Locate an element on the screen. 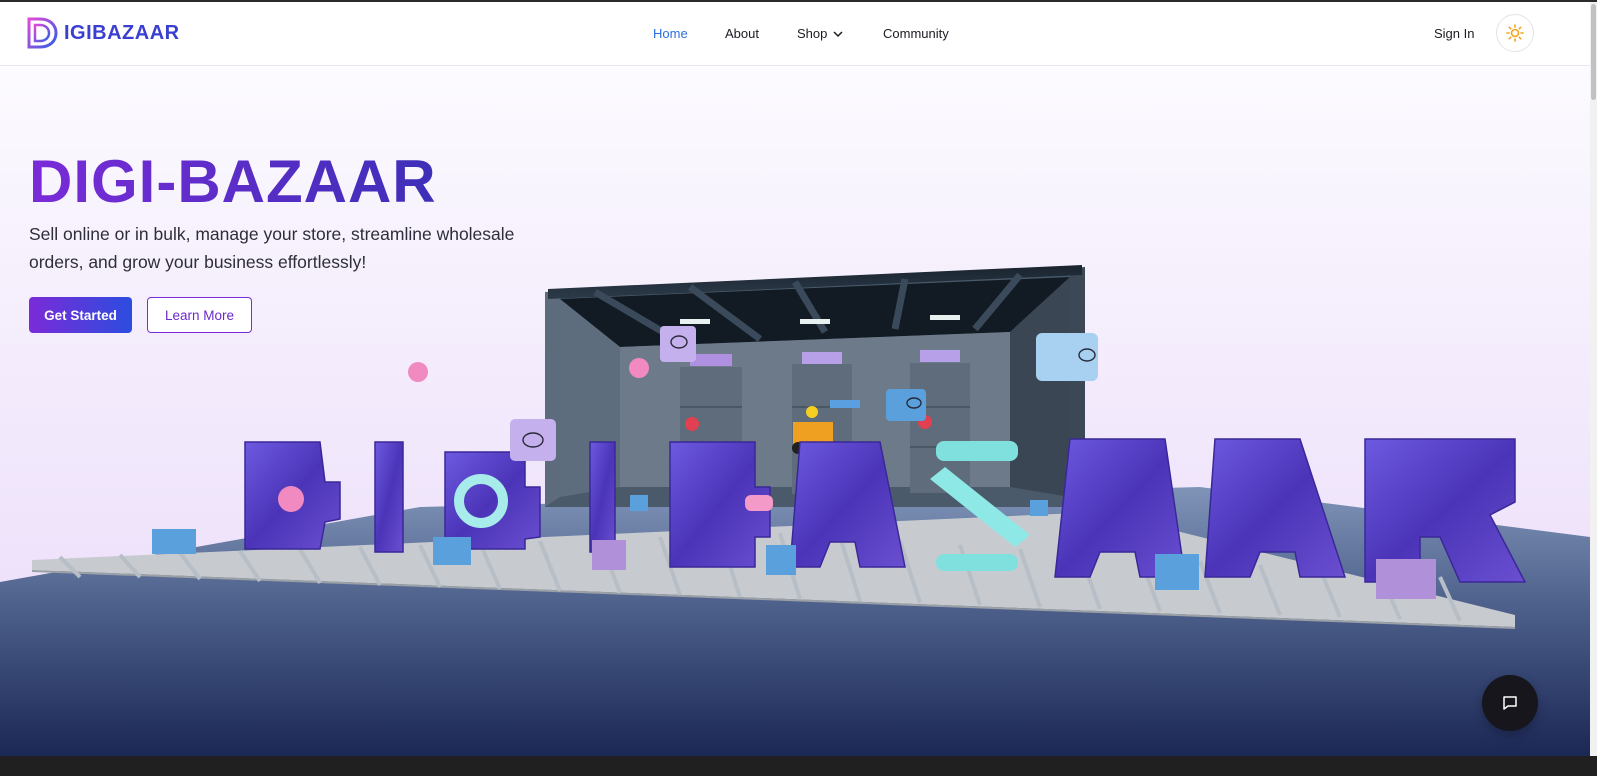 This screenshot has height=776, width=1597. nav-shop-label: Shop is located at coordinates (812, 33).